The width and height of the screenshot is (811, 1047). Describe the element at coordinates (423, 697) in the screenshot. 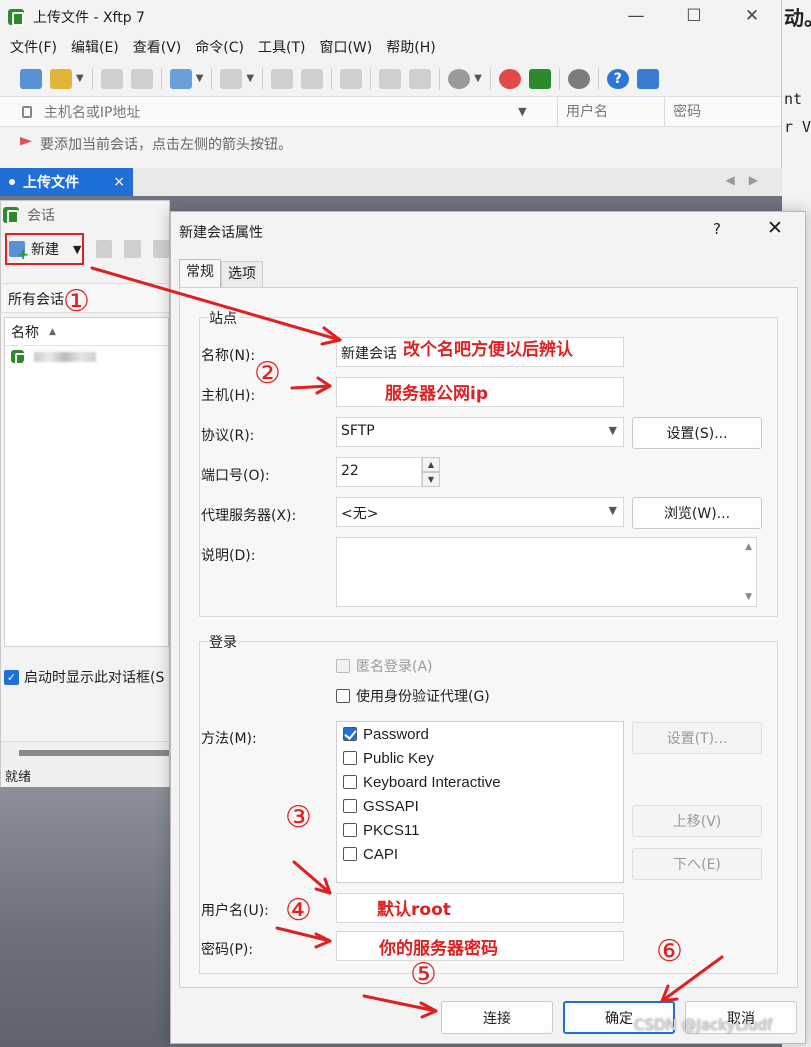

I see `auth-agent-label: 使用身份验证代理(G)` at that location.